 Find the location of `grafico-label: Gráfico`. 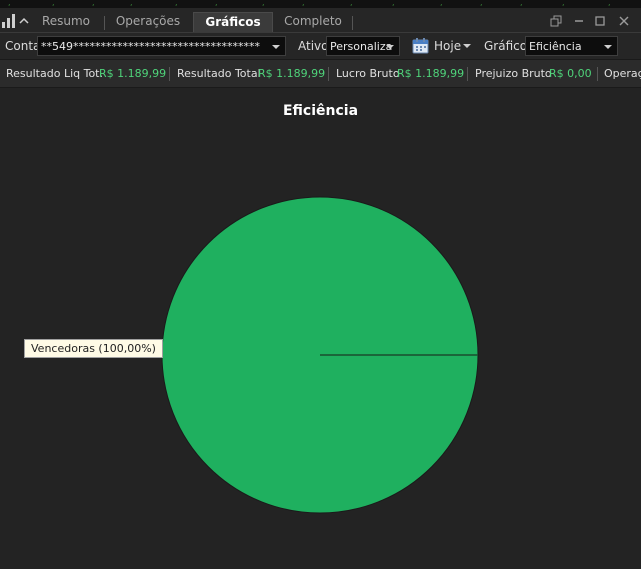

grafico-label: Gráfico is located at coordinates (506, 46).